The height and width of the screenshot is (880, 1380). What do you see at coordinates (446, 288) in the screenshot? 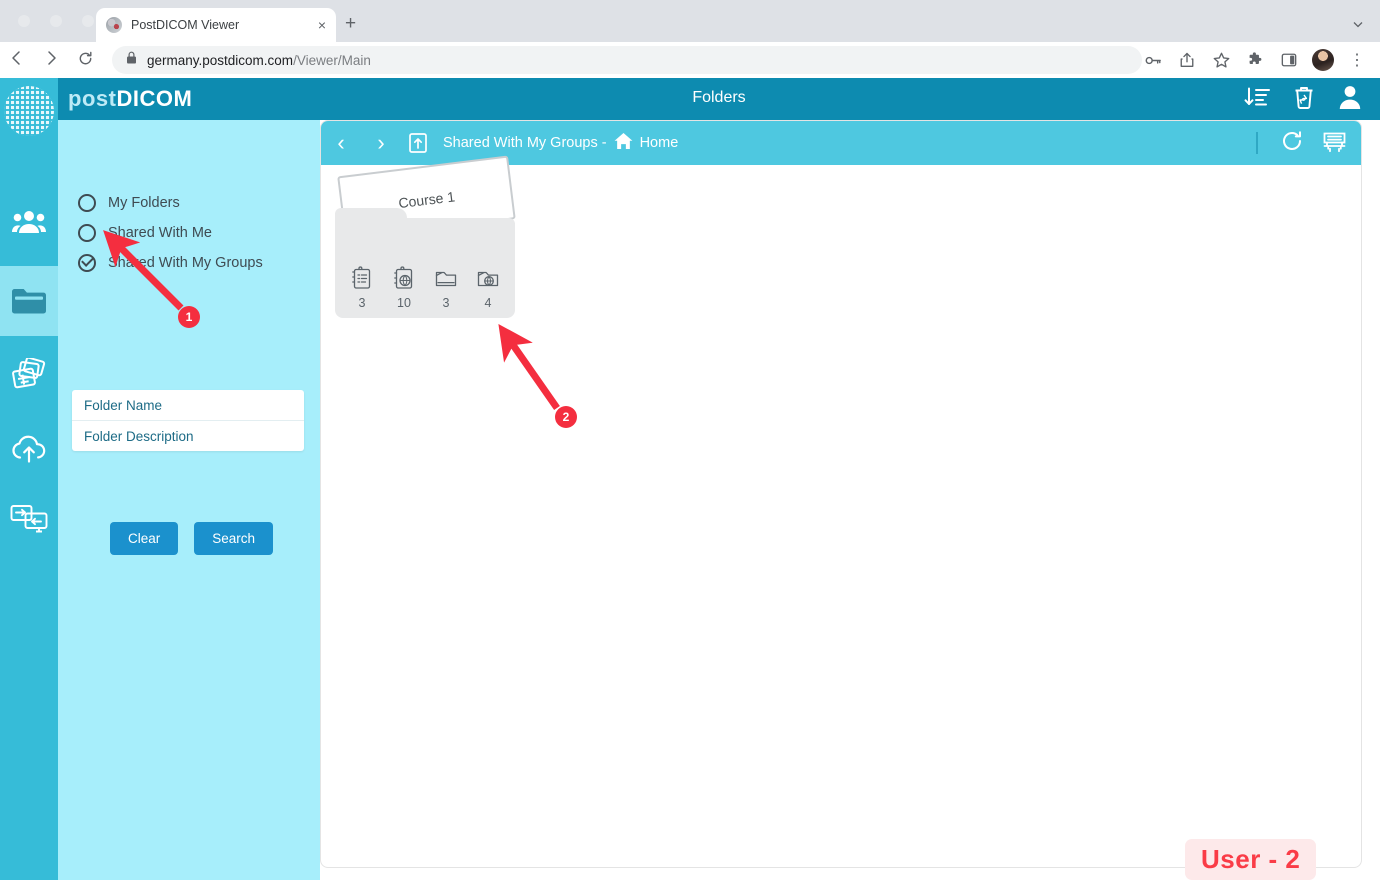
I see `stat-subfolders: 3` at bounding box center [446, 288].